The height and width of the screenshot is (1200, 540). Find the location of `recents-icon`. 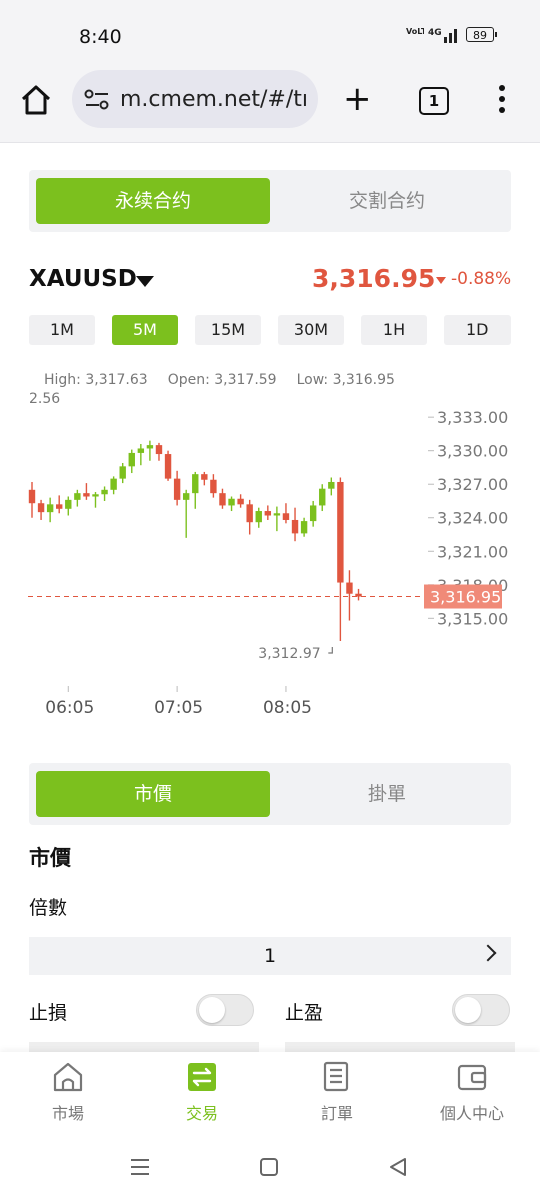

recents-icon is located at coordinates (140, 1167).